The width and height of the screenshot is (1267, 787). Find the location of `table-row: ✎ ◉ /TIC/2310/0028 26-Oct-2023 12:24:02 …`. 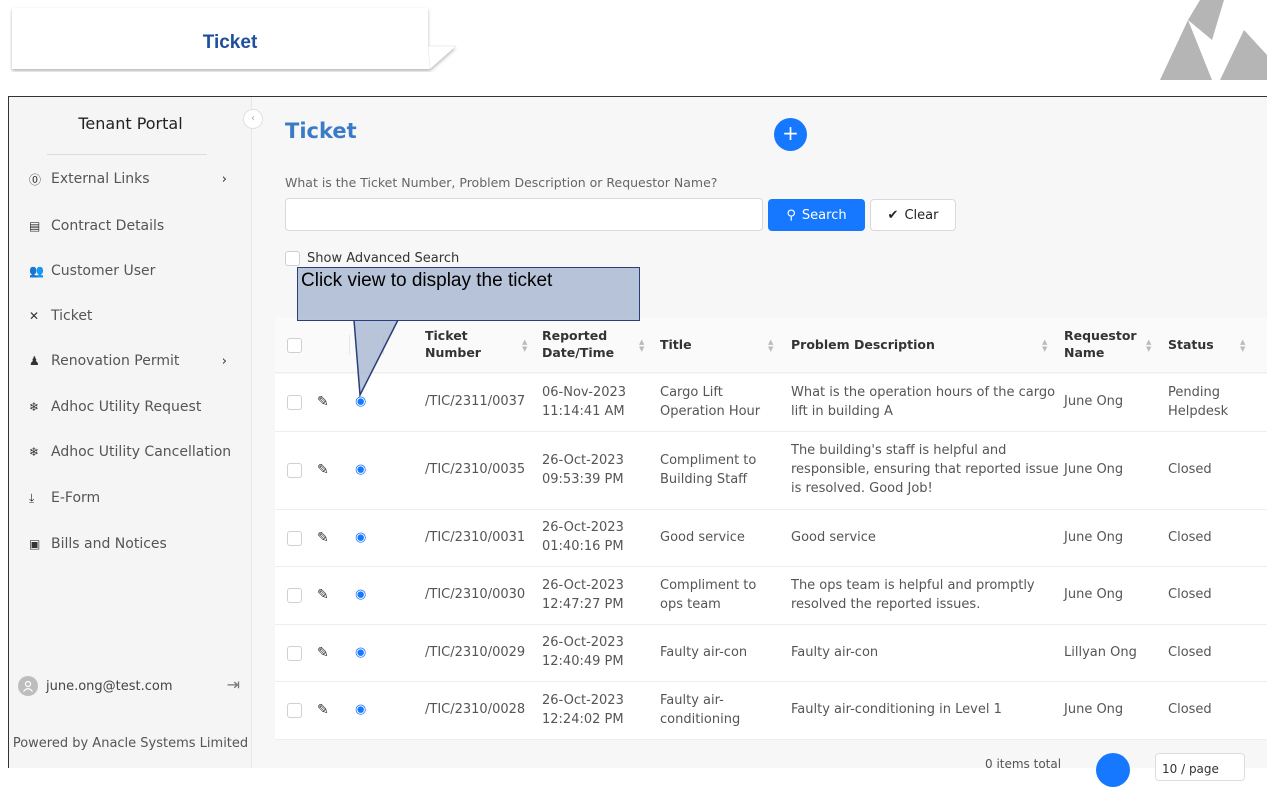

table-row: ✎ ◉ /TIC/2310/0028 26-Oct-2023 12:24:02 … is located at coordinates (771, 711).